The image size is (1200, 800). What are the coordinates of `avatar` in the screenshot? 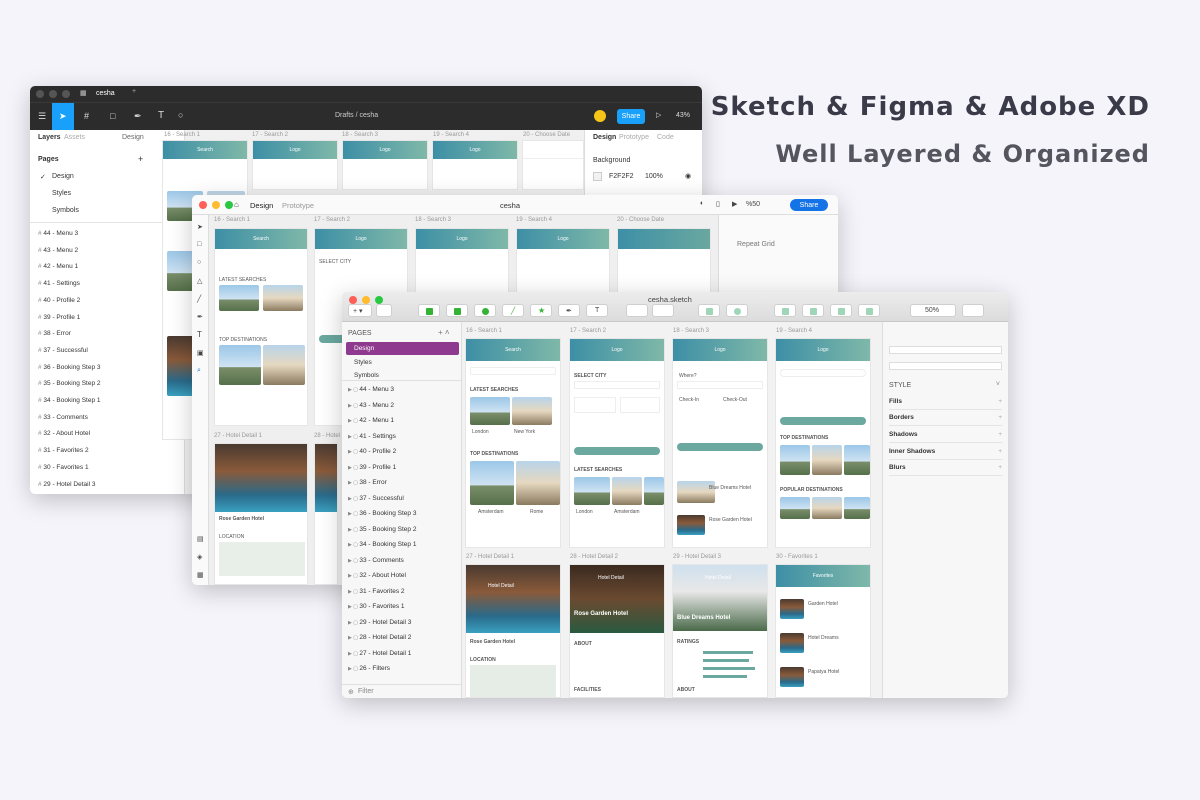 It's located at (600, 116).